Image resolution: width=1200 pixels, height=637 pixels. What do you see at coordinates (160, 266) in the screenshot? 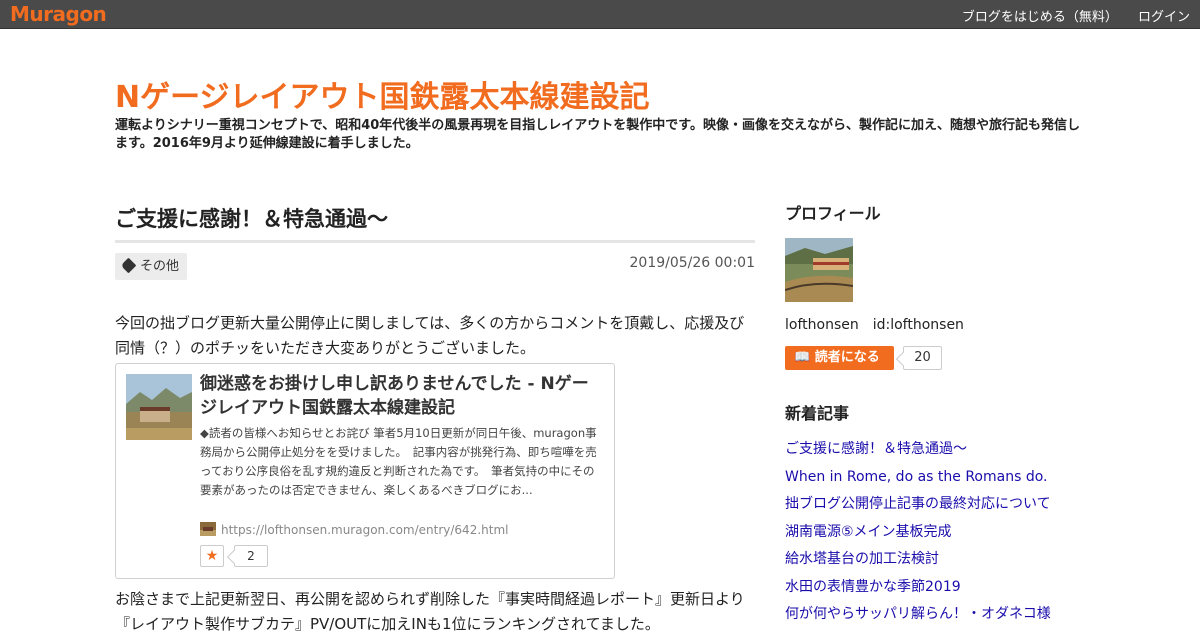
I see `category-label: その他` at bounding box center [160, 266].